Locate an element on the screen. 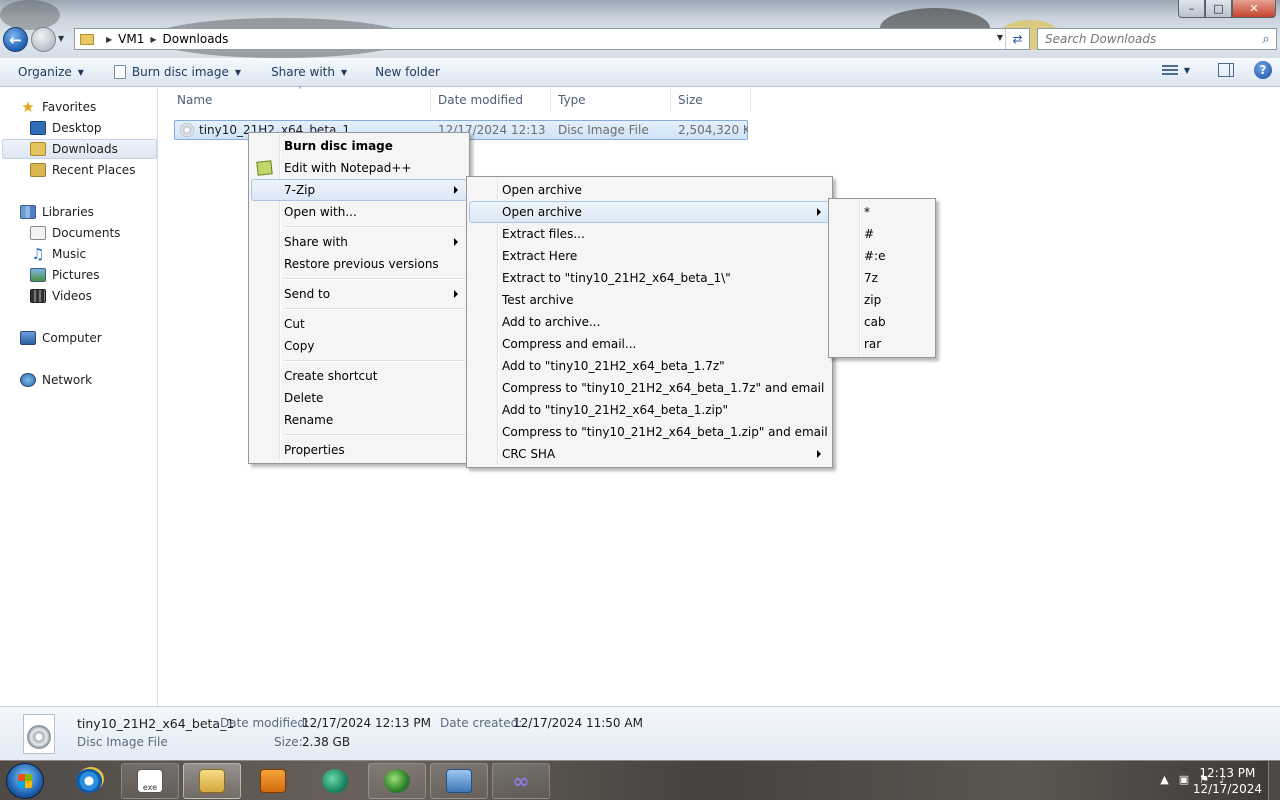  desktop-icon is located at coordinates (38, 128).